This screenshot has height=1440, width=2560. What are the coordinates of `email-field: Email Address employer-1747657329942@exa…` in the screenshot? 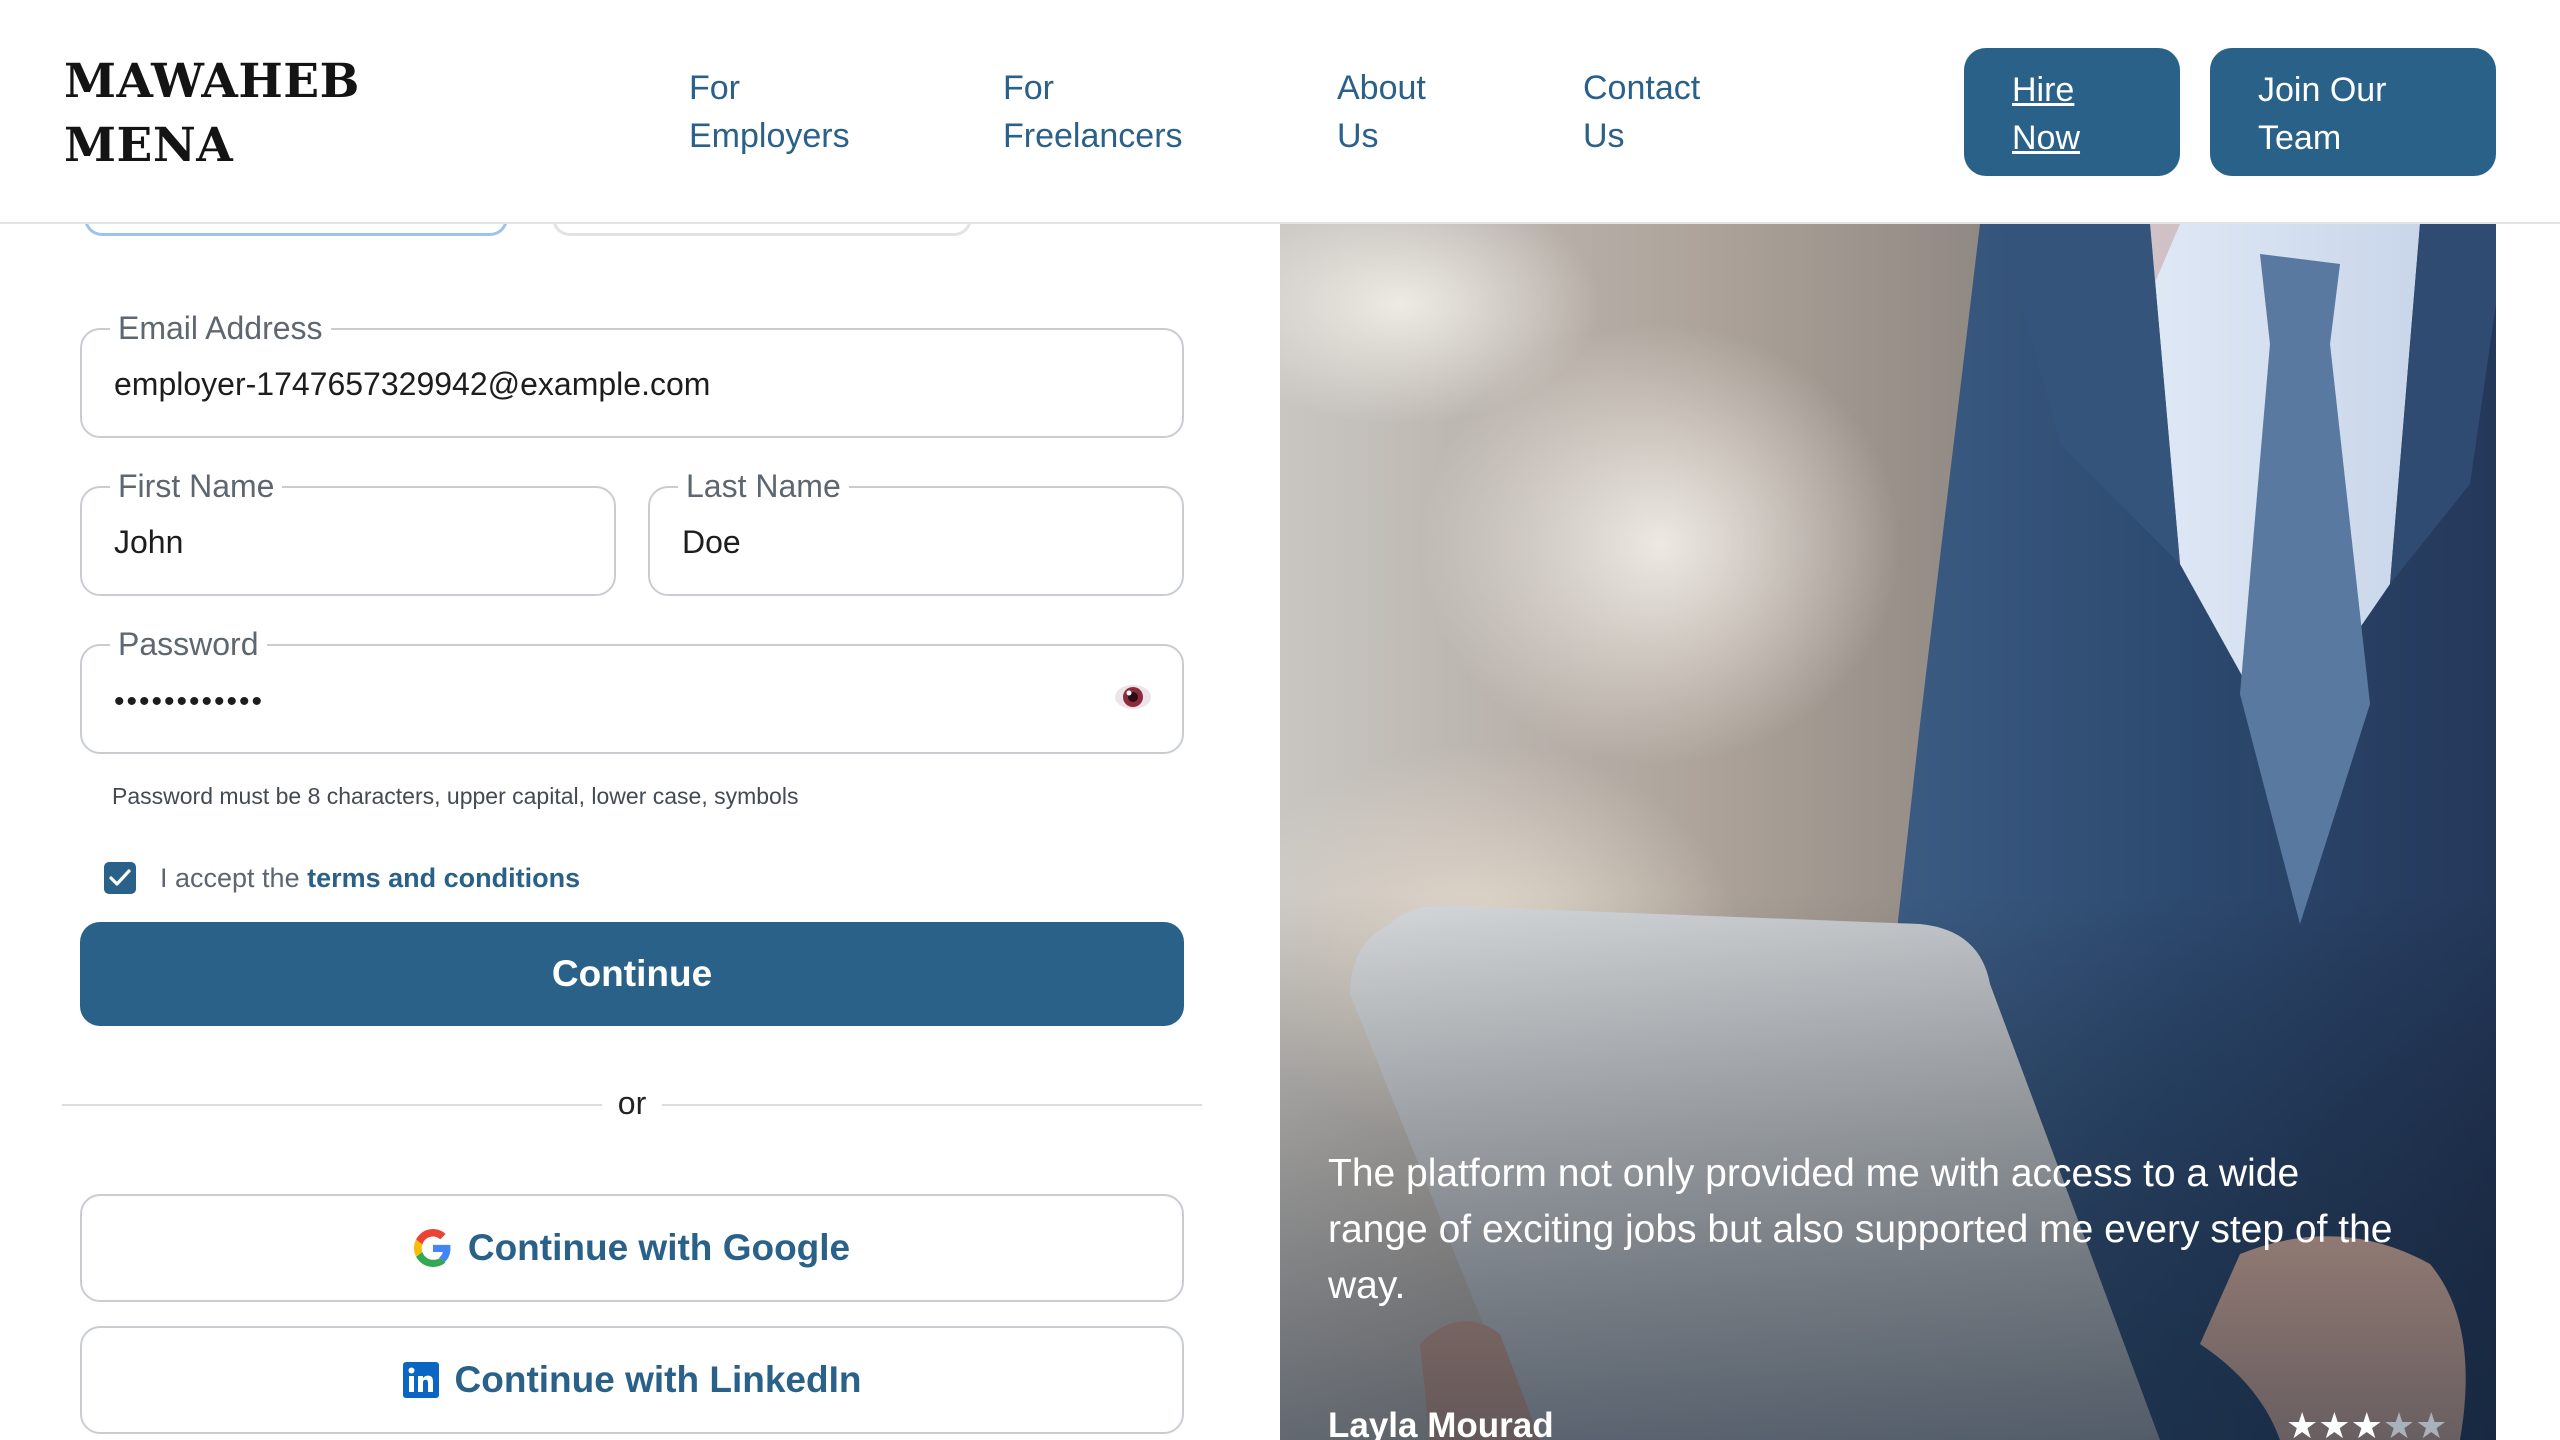 It's located at (632, 372).